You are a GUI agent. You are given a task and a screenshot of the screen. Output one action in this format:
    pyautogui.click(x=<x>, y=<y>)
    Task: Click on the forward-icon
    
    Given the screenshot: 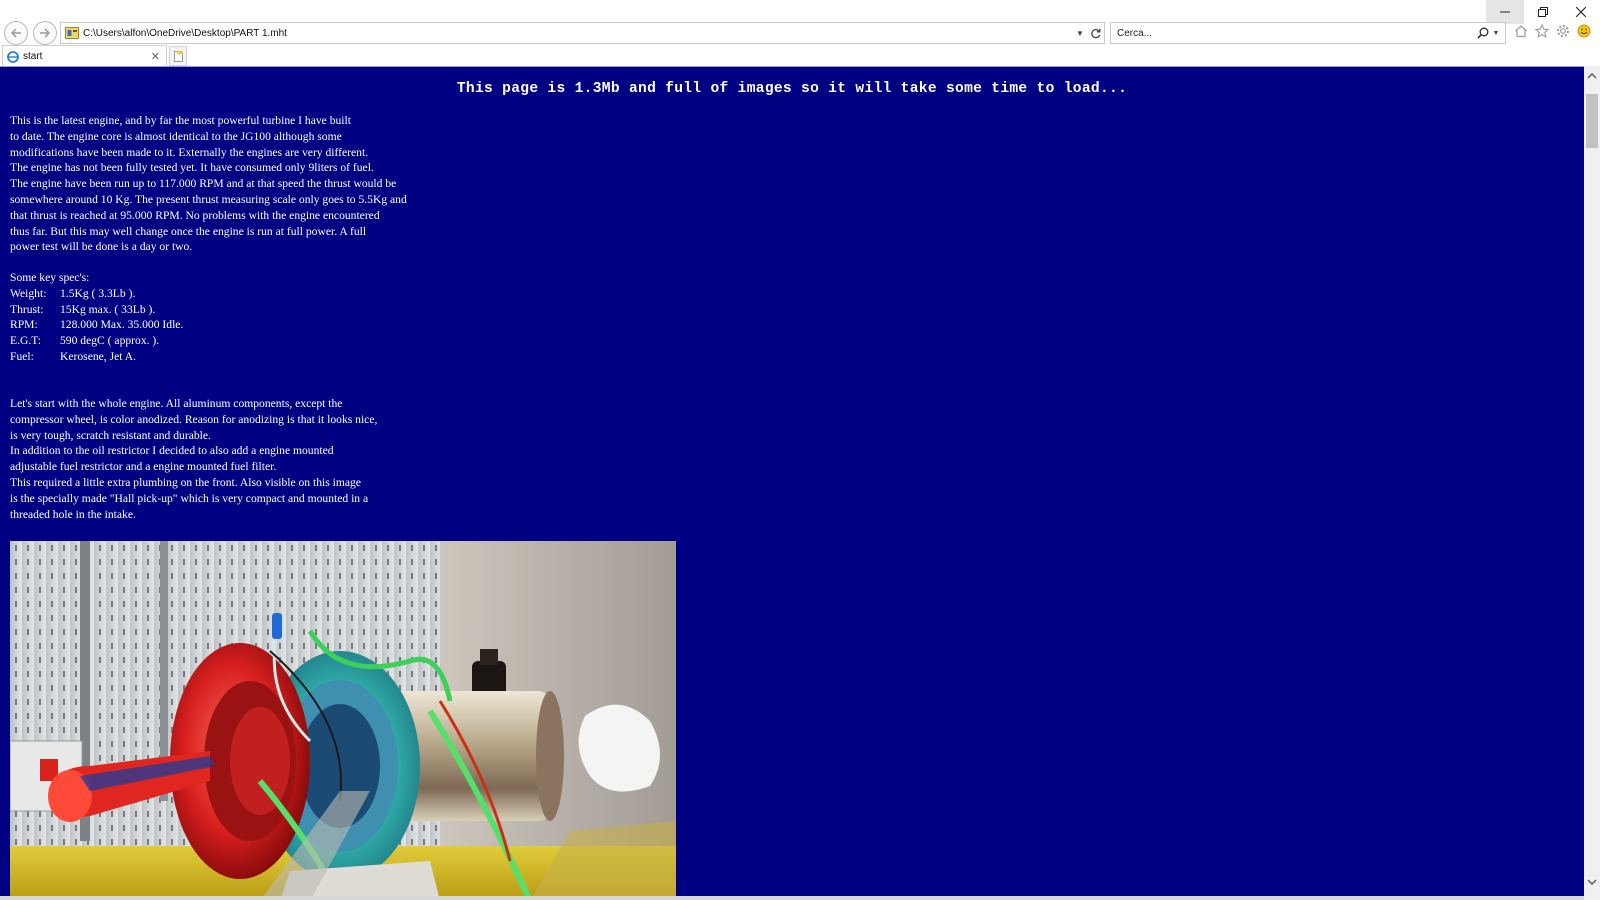 What is the action you would take?
    pyautogui.click(x=45, y=33)
    